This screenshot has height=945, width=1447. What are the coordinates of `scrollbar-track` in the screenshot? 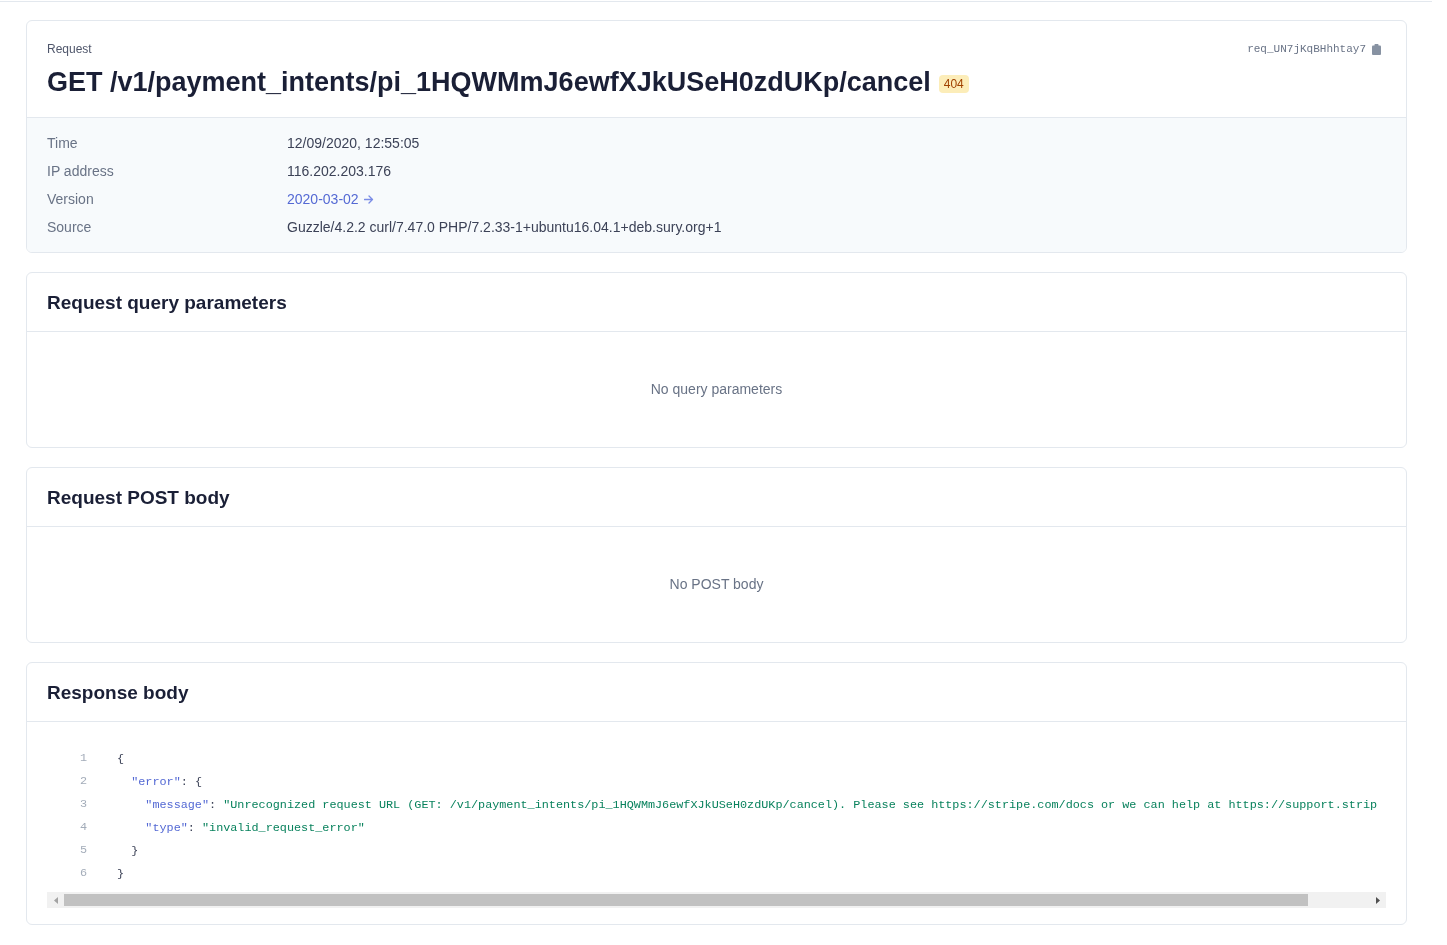 It's located at (716, 900).